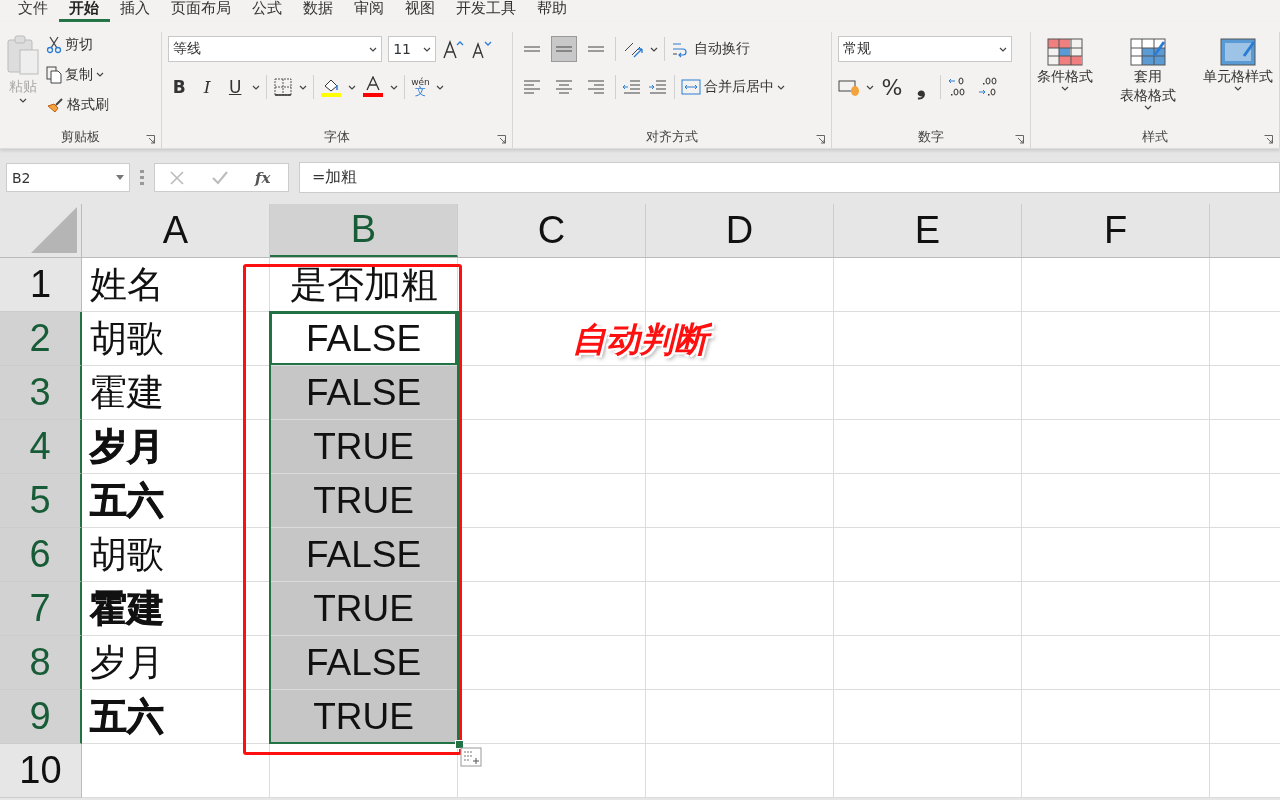  I want to click on decrease-indent-icon, so click(631, 87).